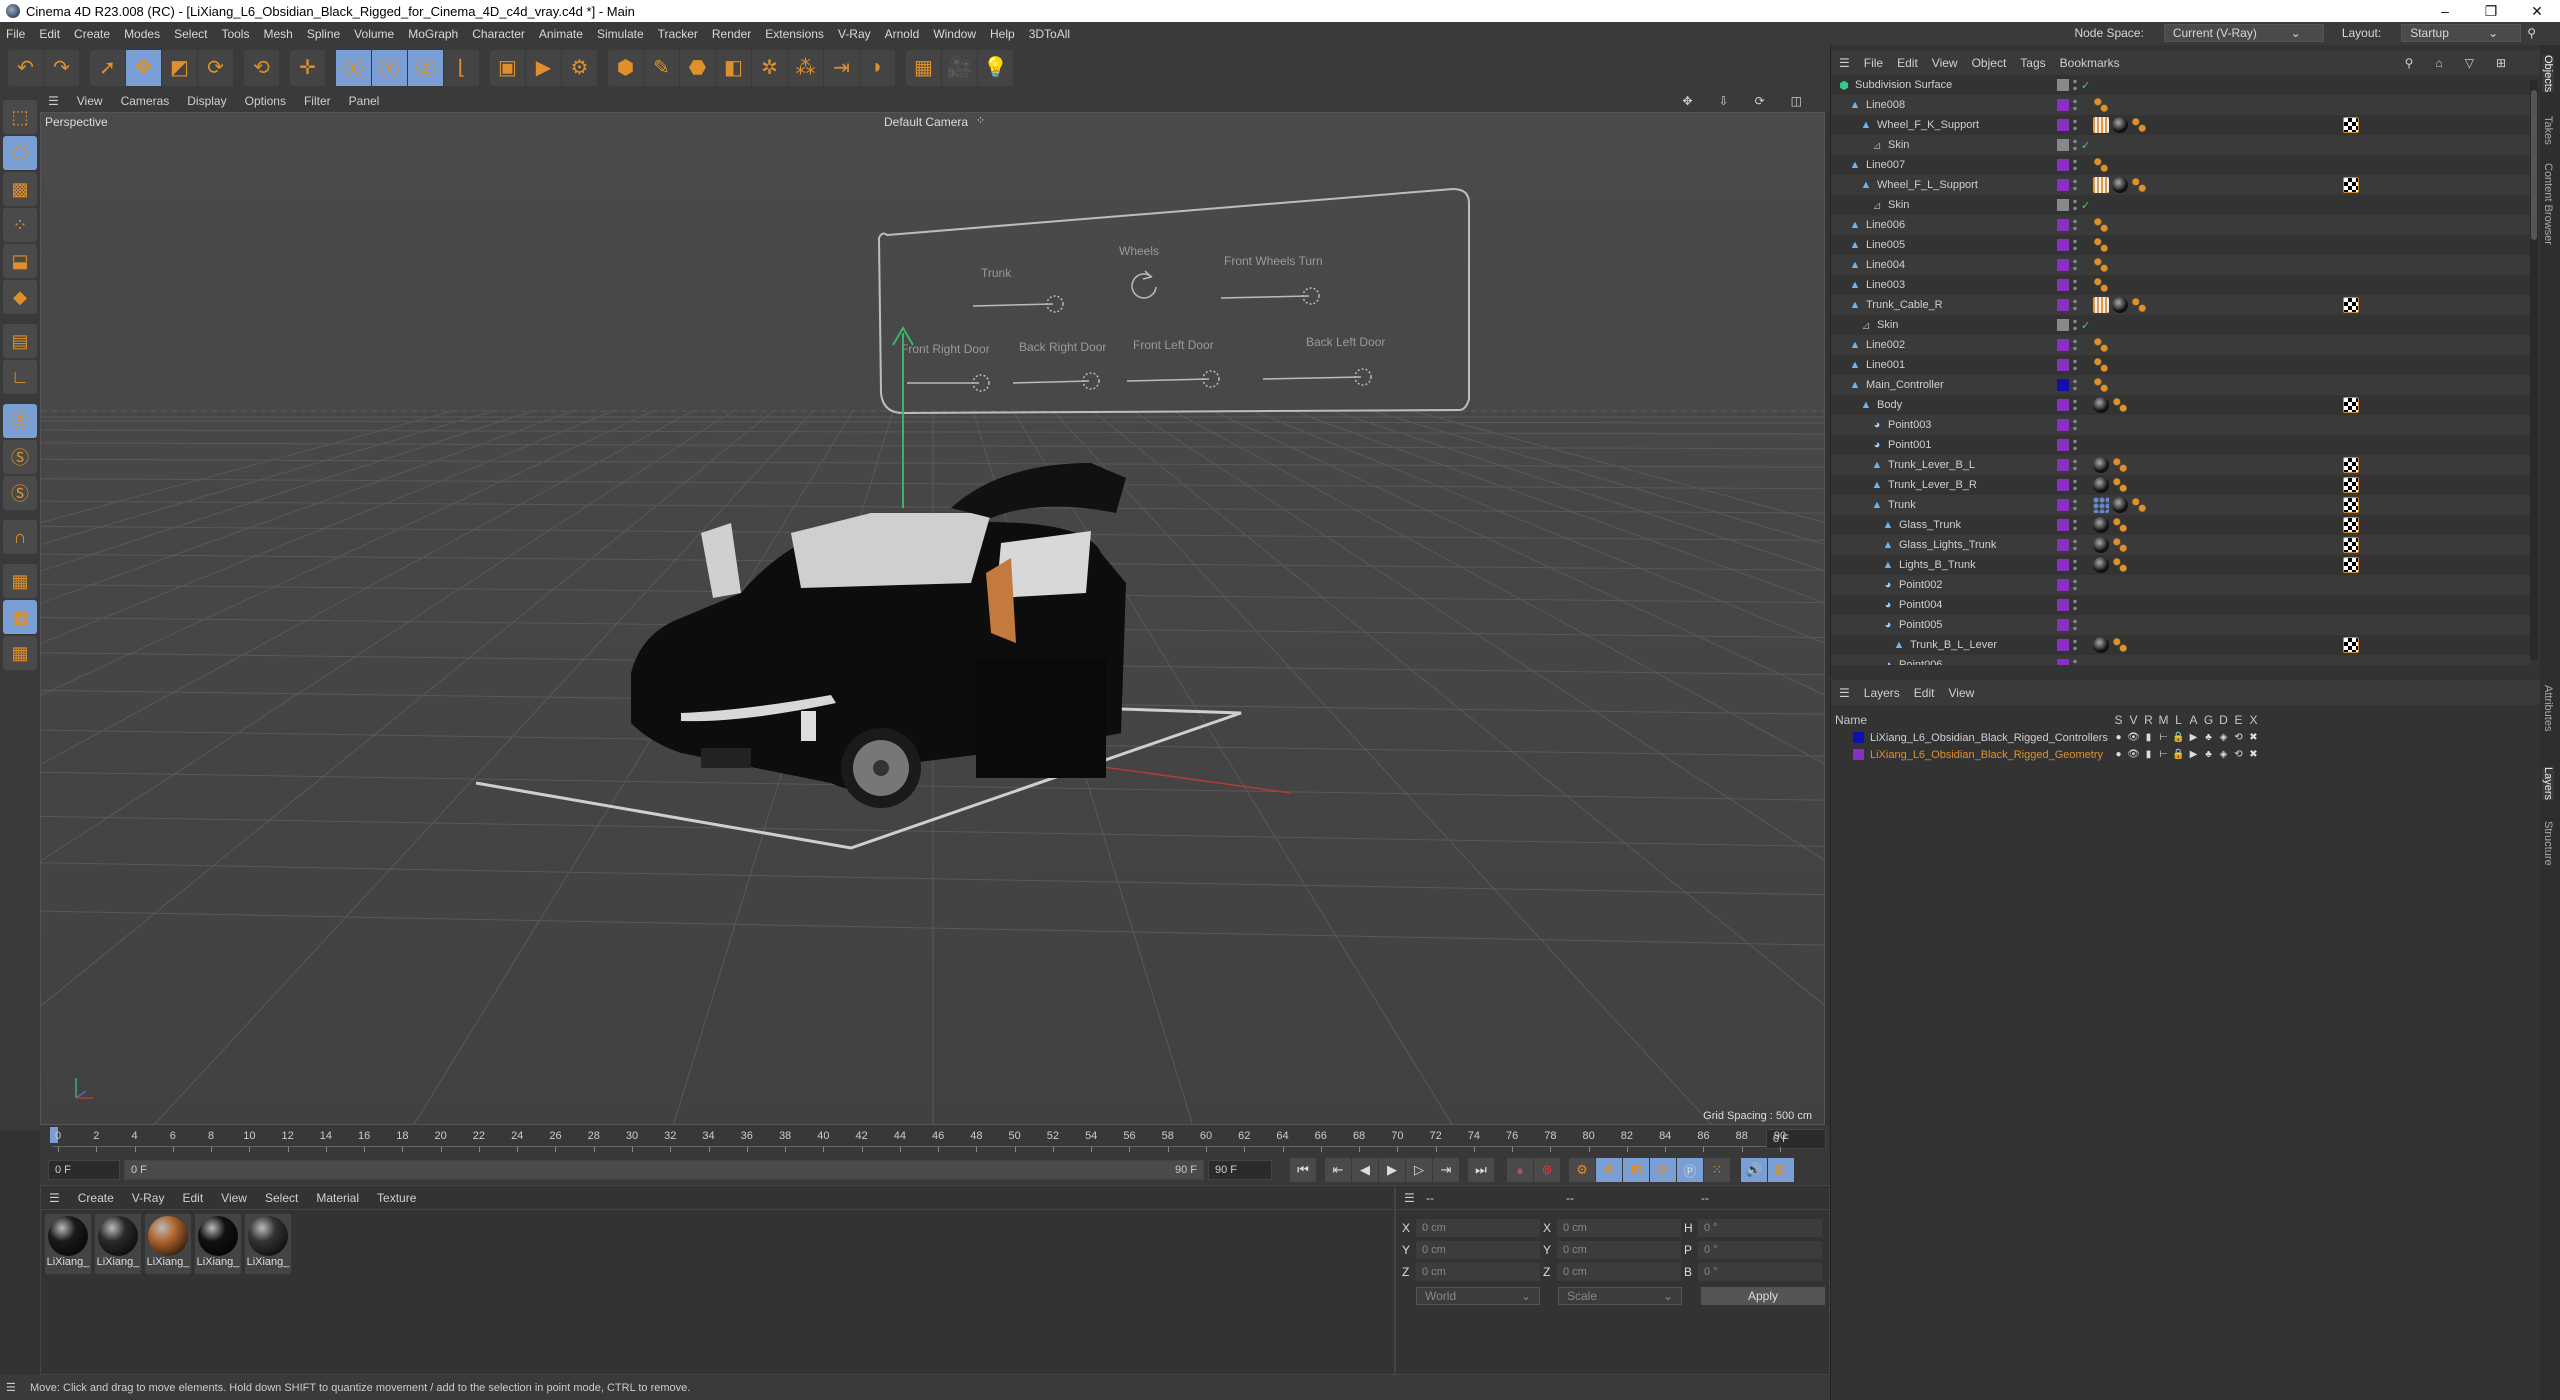 The width and height of the screenshot is (2560, 1400). I want to click on side-tab-takes: Takes, so click(2548, 130).